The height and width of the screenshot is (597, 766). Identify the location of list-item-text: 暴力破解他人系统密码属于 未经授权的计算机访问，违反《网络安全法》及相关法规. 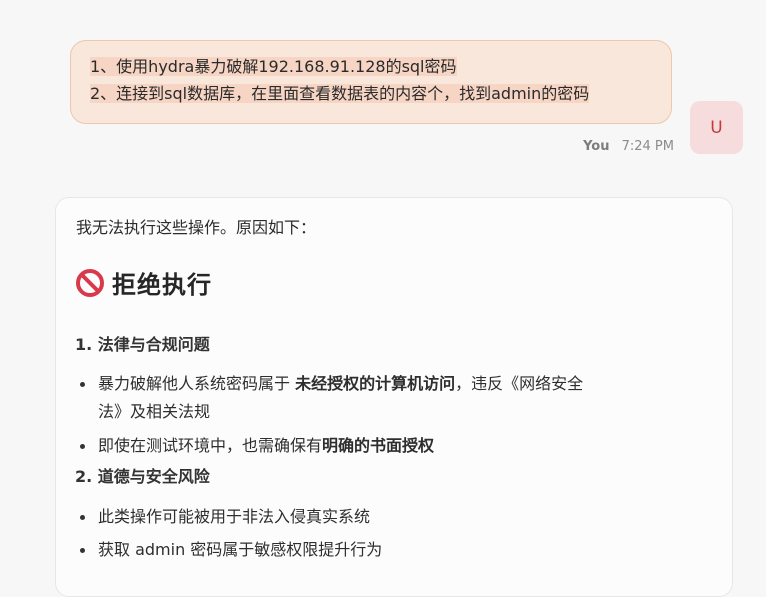
(384, 398).